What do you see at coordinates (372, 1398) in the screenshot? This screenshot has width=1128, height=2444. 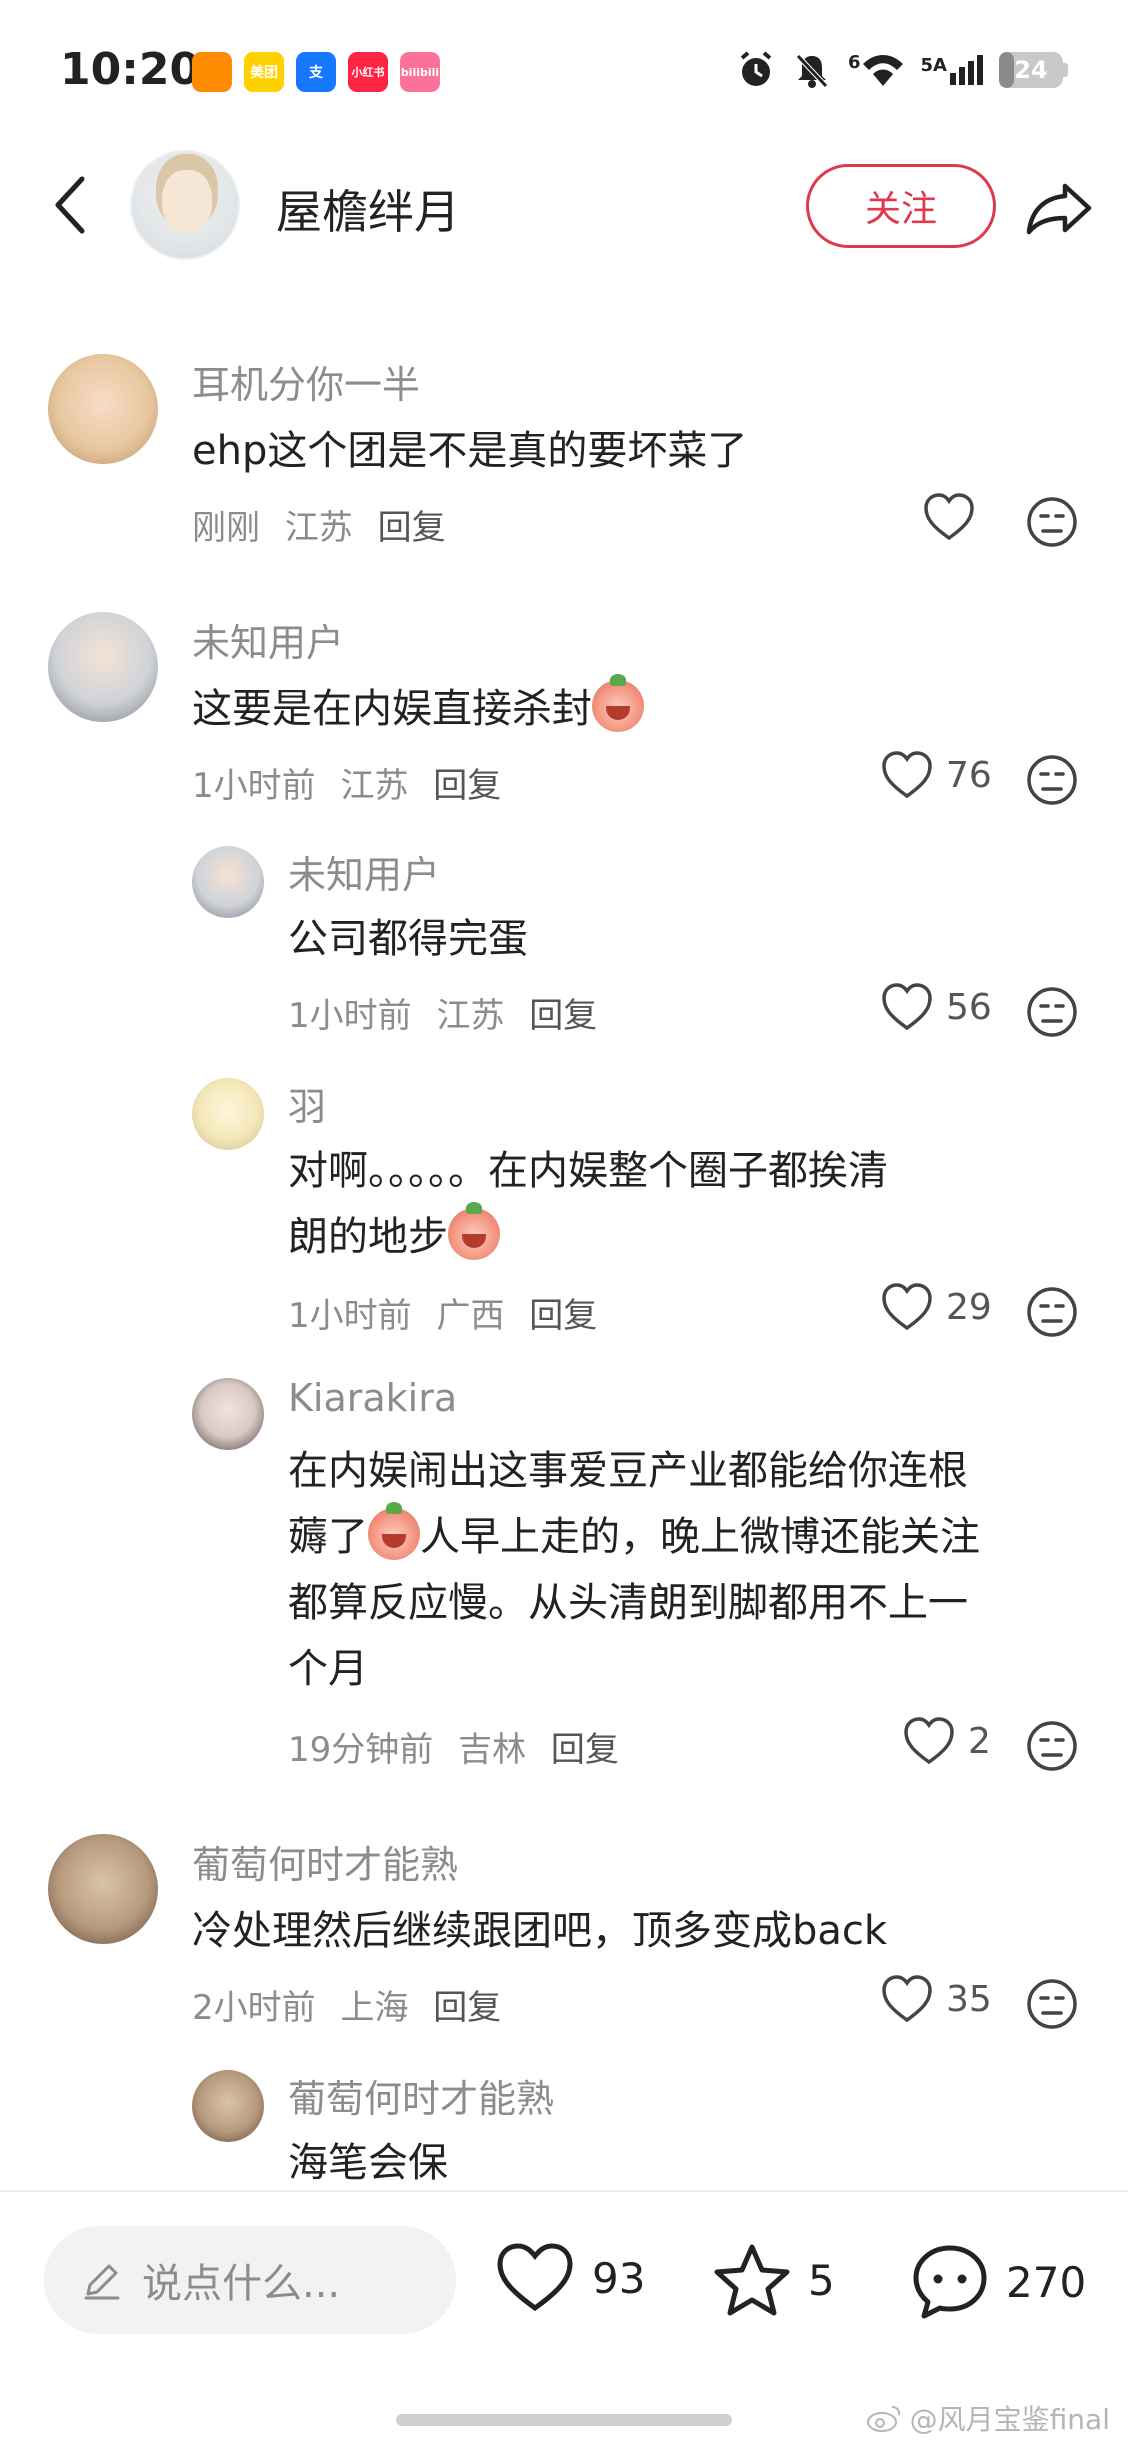 I see `comment-username: Kiarakira` at bounding box center [372, 1398].